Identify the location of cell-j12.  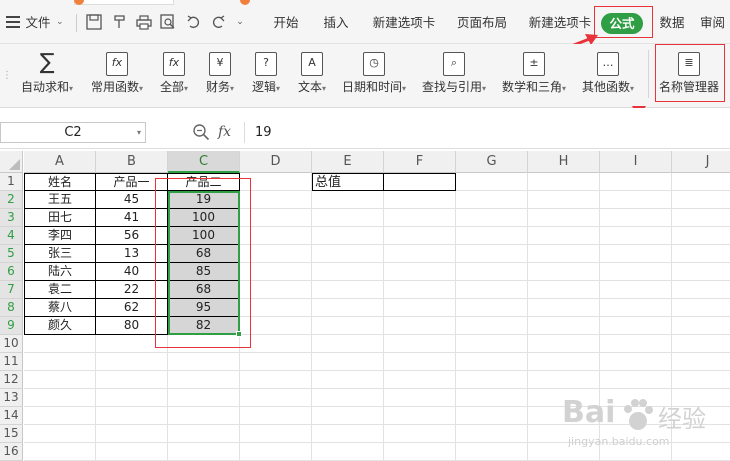
(701, 380).